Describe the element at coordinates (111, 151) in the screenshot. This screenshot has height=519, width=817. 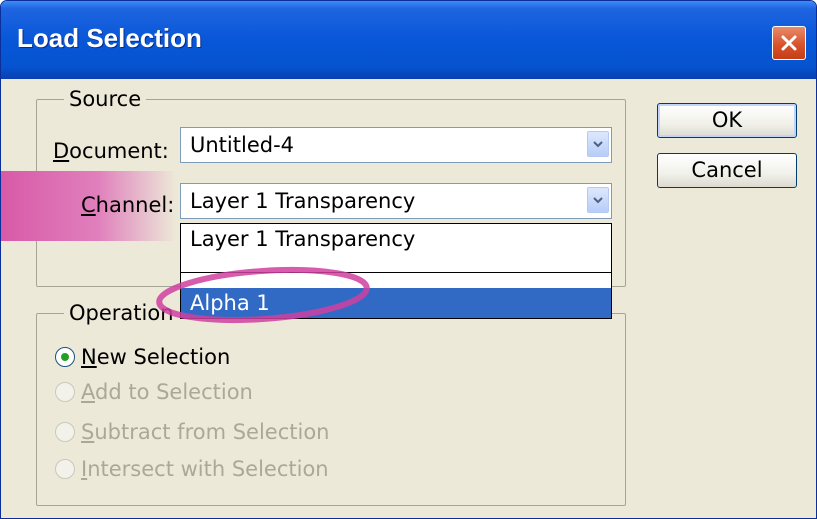
I see `document-label: Document:` at that location.